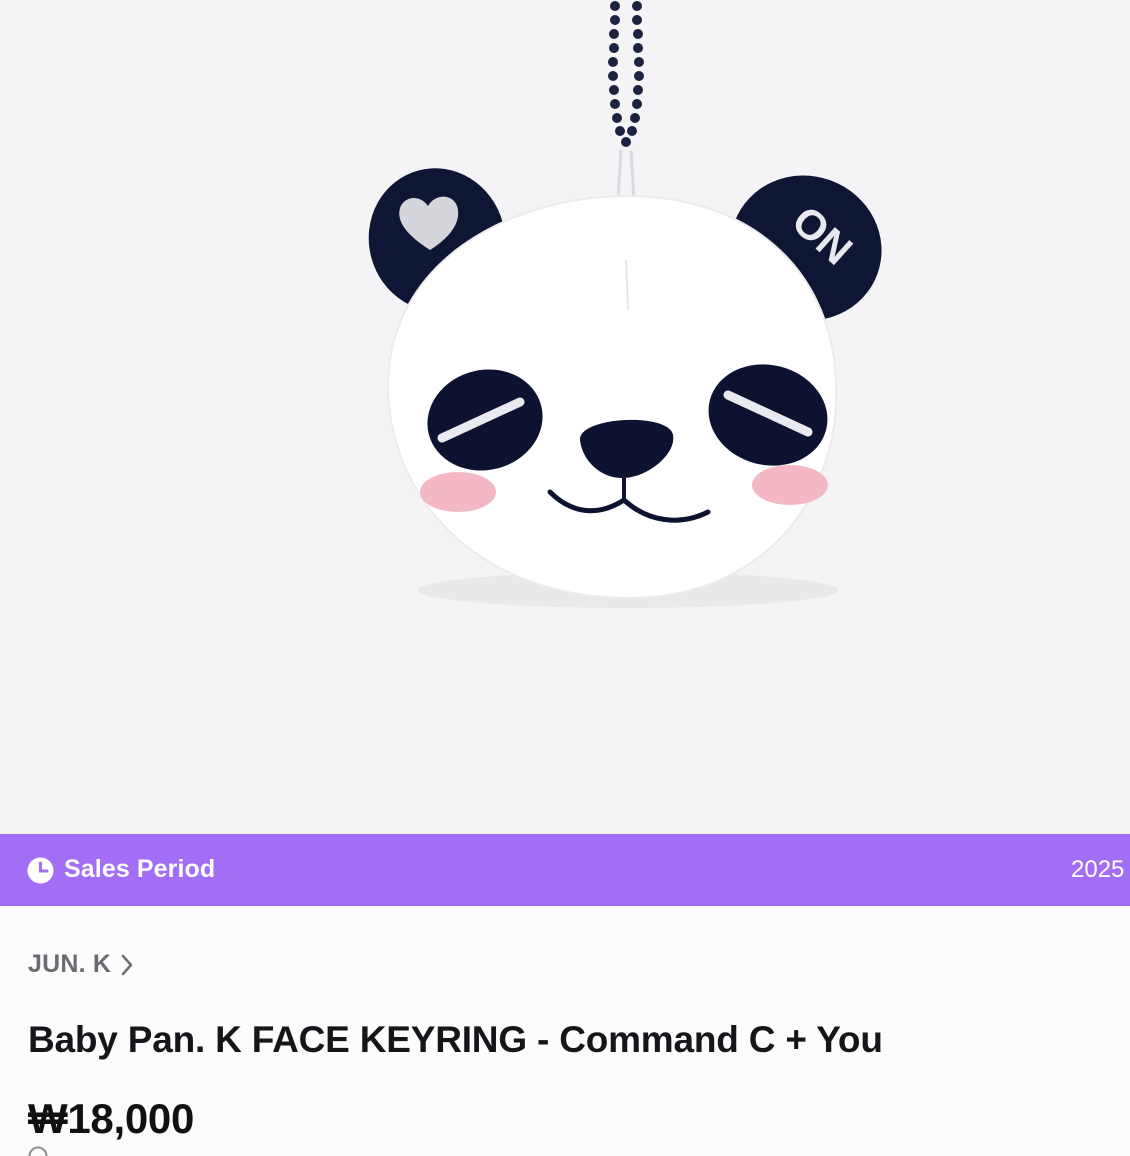  I want to click on sales-period-date: 2025, so click(1098, 869).